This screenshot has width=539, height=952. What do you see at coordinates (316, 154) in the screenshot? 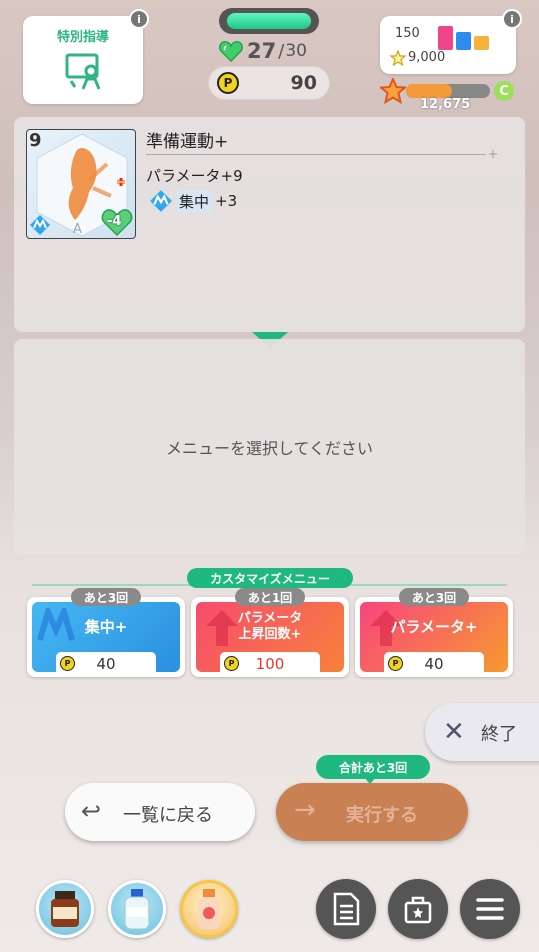
I see `title-divider` at bounding box center [316, 154].